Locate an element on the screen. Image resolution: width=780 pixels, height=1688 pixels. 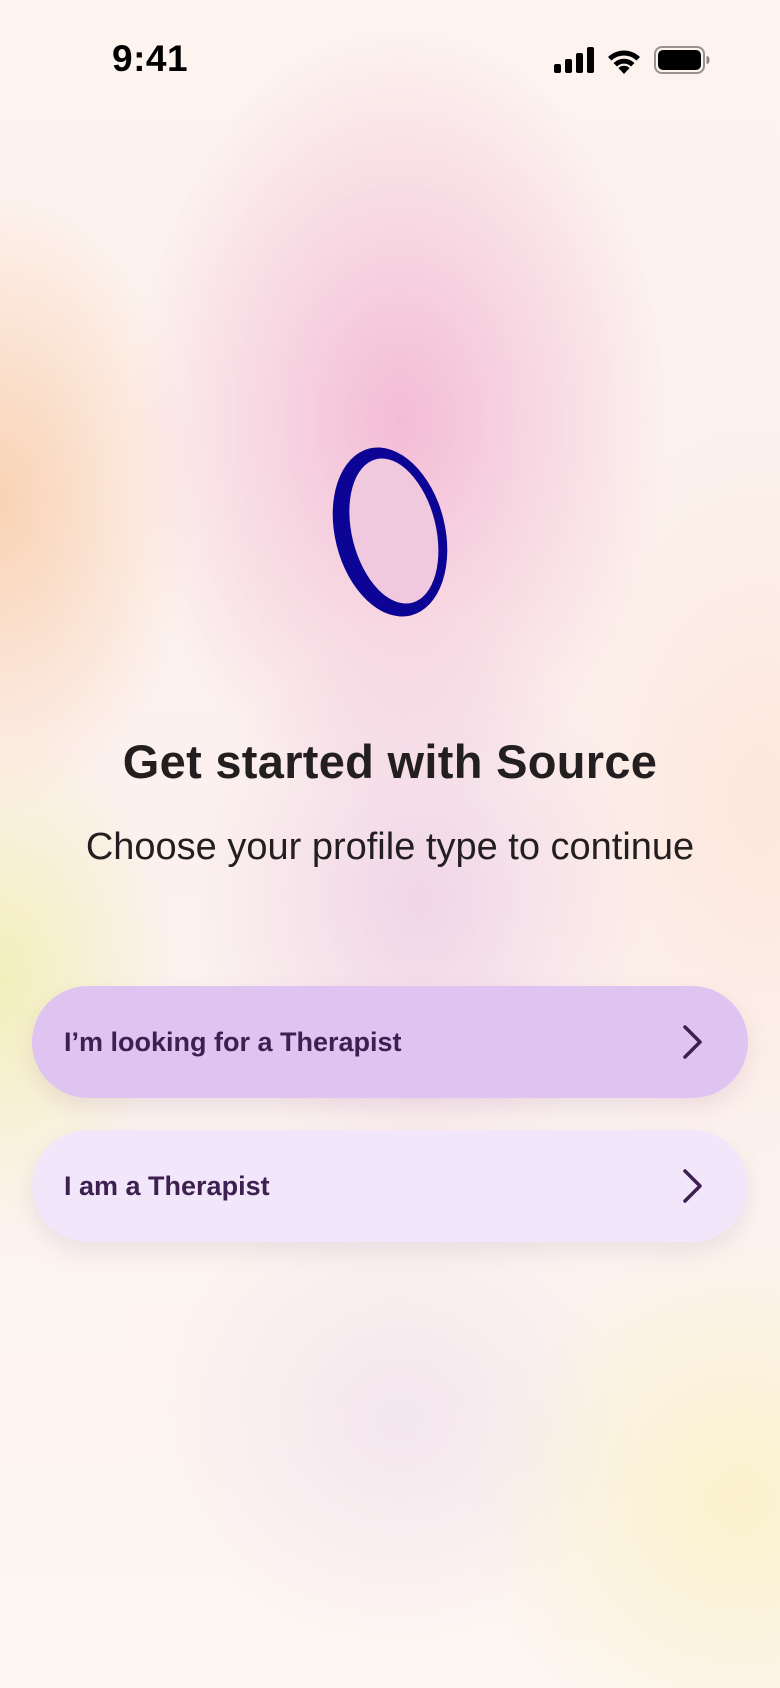
status-icons is located at coordinates (632, 60).